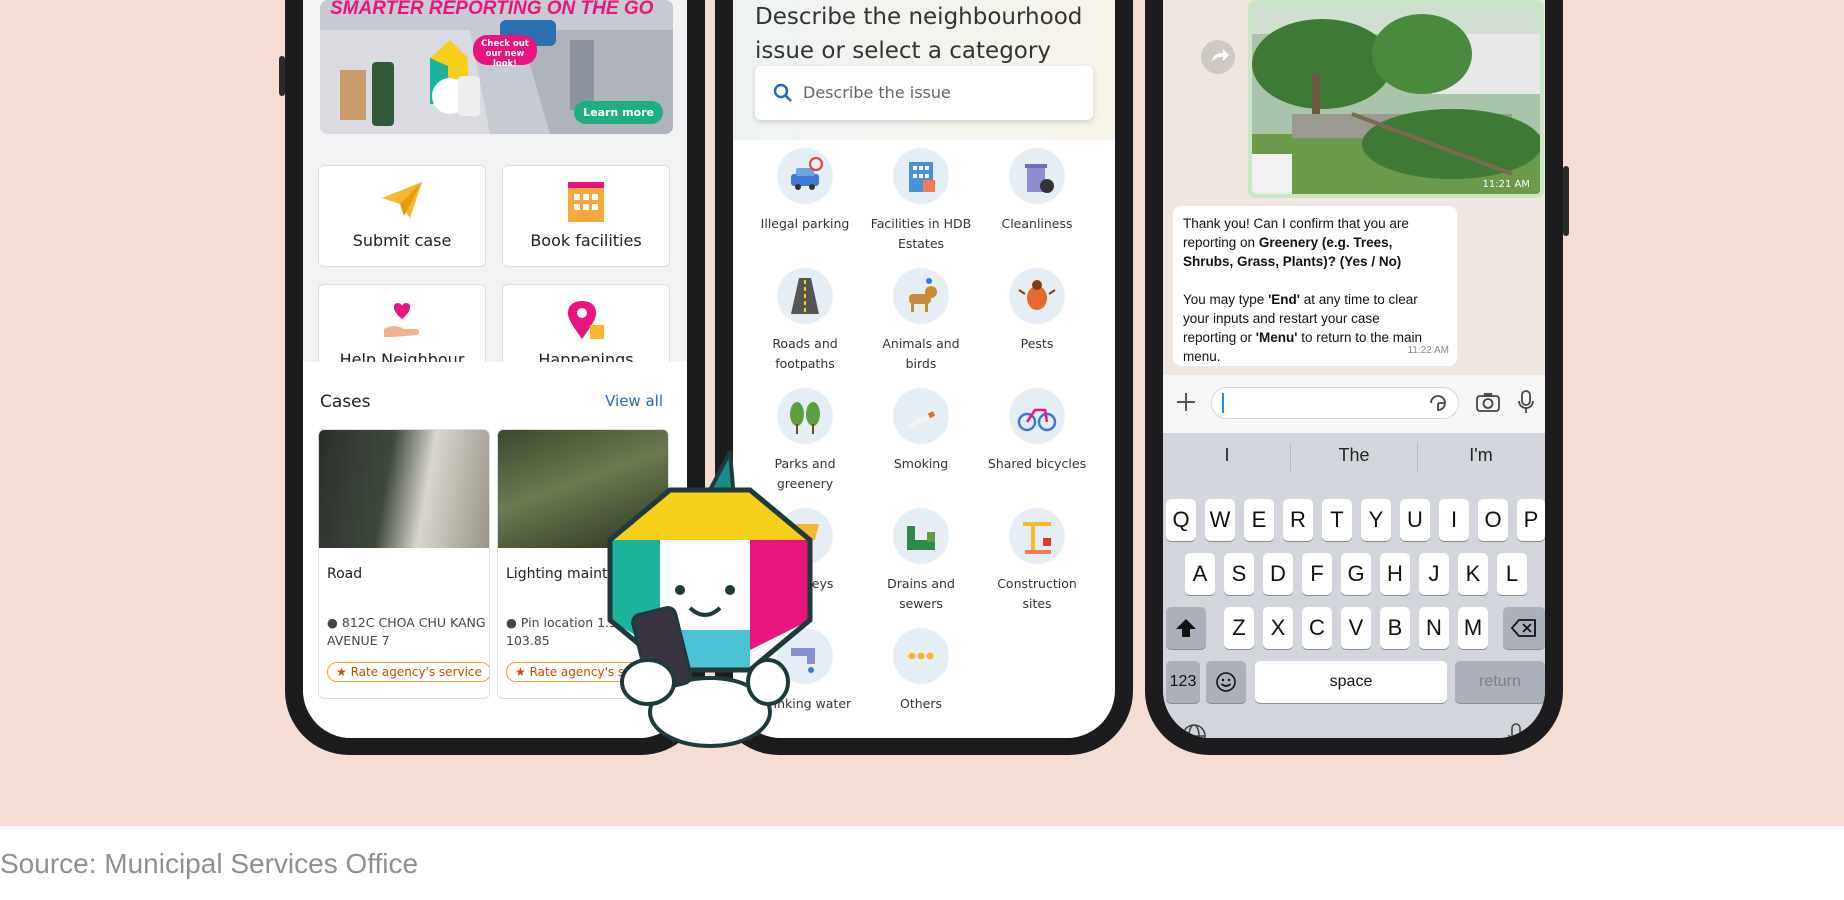 This screenshot has width=1844, height=900. Describe the element at coordinates (1278, 574) in the screenshot. I see `key: D` at that location.